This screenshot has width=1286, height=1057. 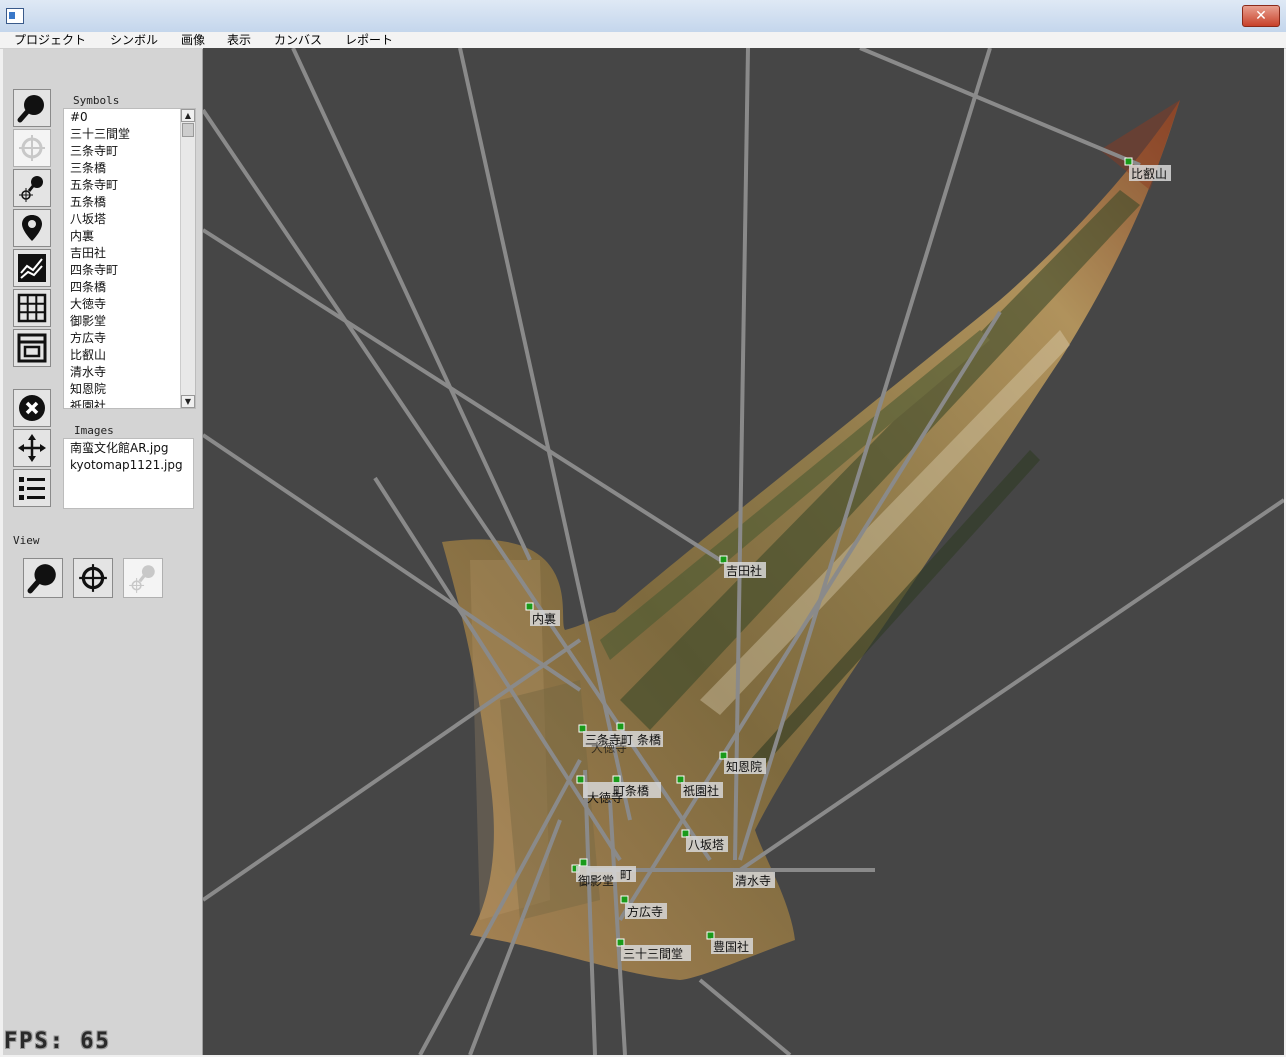 I want to click on symbol-list-item: 大徳寺, so click(x=129, y=304).